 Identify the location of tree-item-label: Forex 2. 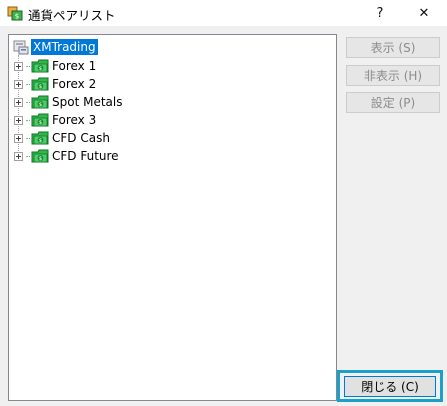
(74, 84).